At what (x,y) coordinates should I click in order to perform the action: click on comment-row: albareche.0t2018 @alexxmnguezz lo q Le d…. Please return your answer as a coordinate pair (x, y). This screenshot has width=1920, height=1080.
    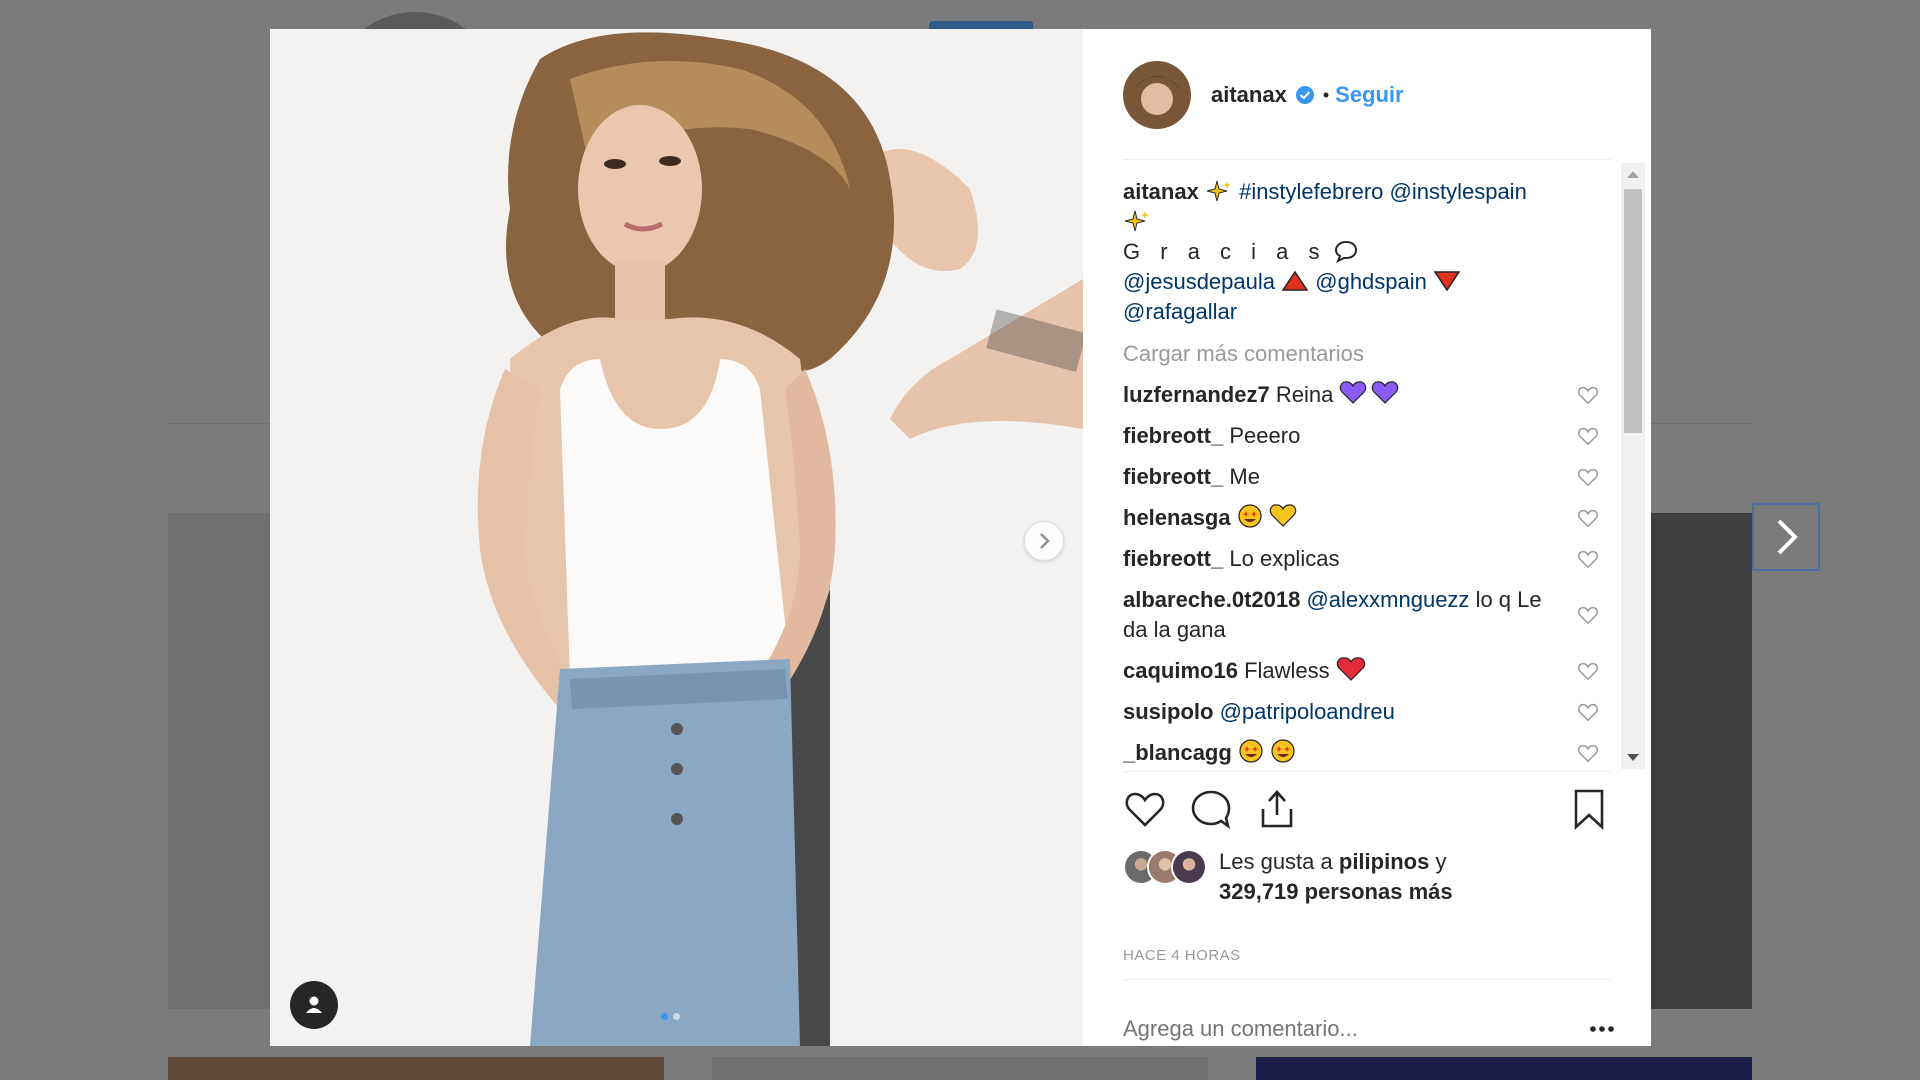
    Looking at the image, I should click on (1363, 615).